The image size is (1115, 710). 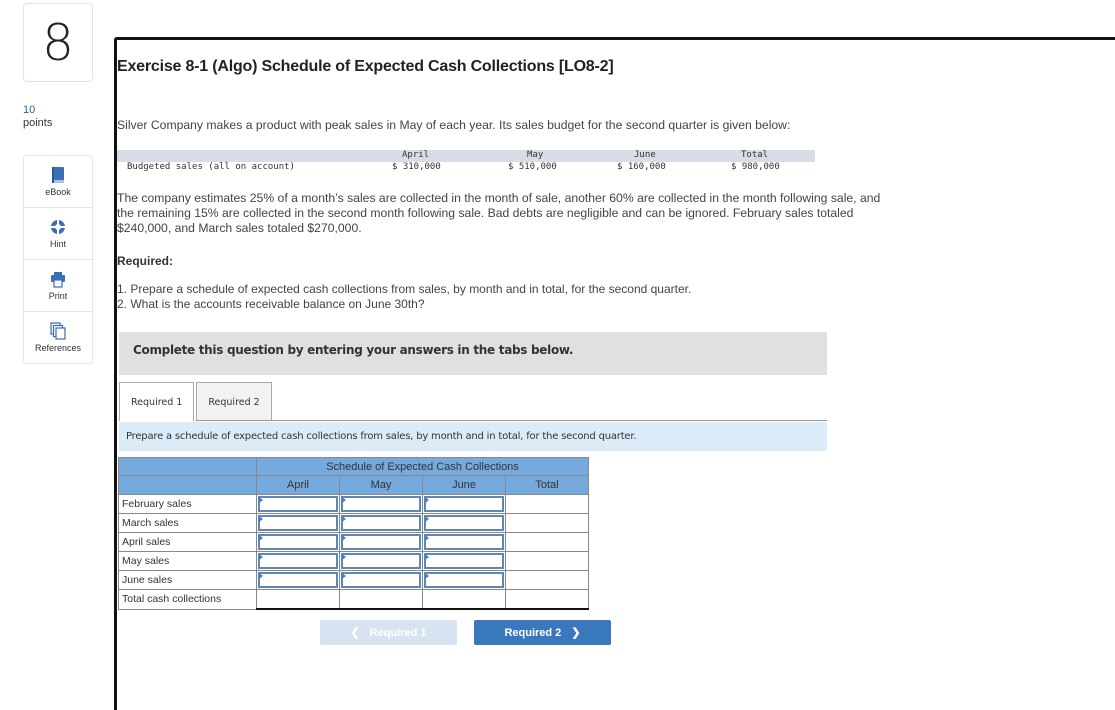 I want to click on col-header-april: April, so click(x=298, y=485).